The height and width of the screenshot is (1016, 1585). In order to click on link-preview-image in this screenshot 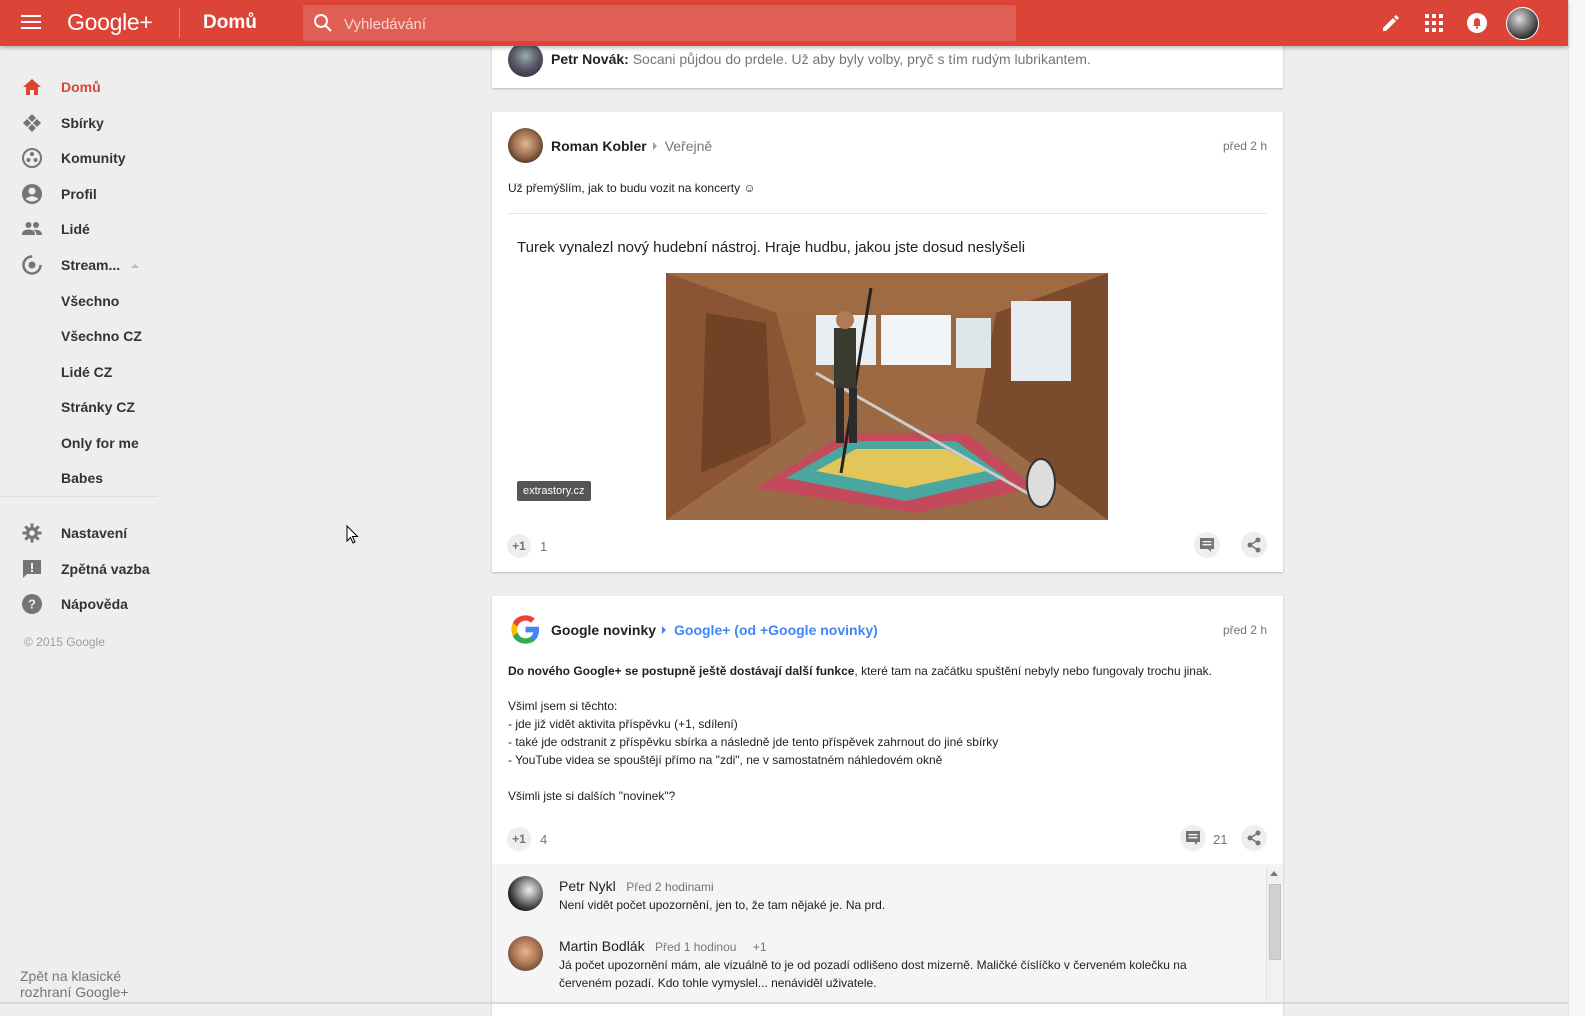, I will do `click(887, 396)`.